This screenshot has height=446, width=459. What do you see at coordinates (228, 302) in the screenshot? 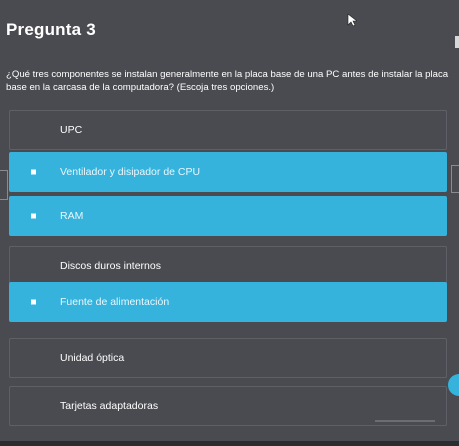
I see `option-fuente: Fuente de alimentación` at bounding box center [228, 302].